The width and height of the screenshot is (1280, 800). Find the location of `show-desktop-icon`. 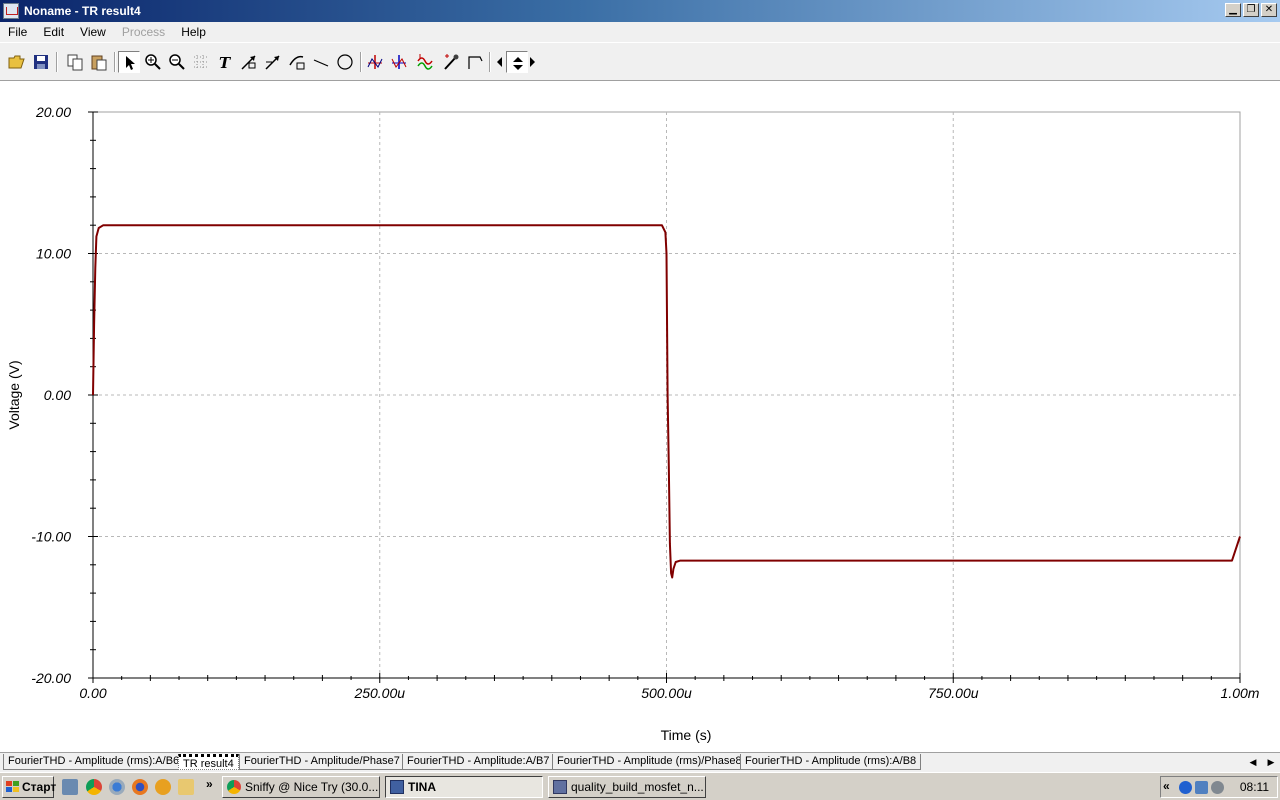

show-desktop-icon is located at coordinates (70, 787).